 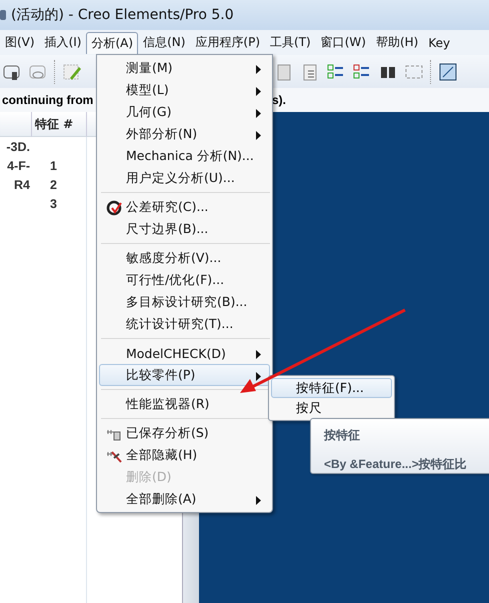 What do you see at coordinates (164, 42) in the screenshot?
I see `menu-item: 信息(N)` at bounding box center [164, 42].